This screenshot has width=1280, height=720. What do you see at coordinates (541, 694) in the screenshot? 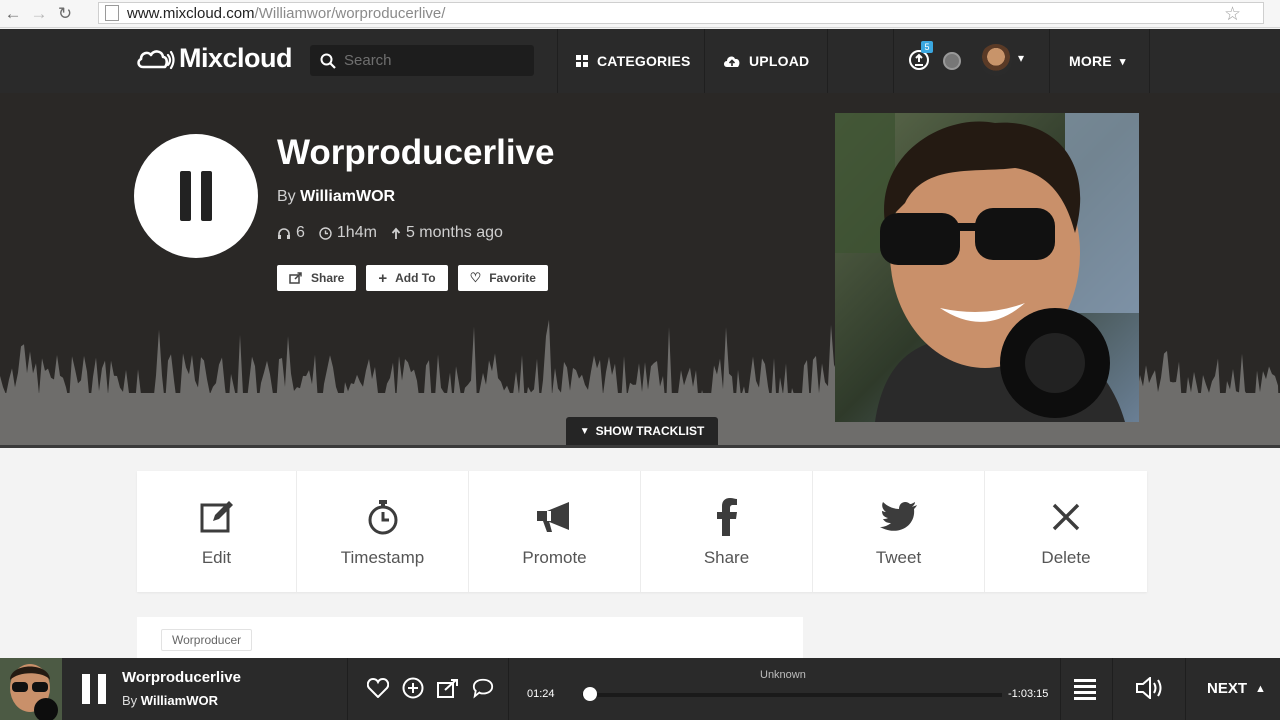
I see `elapsed-time: 01:24` at bounding box center [541, 694].